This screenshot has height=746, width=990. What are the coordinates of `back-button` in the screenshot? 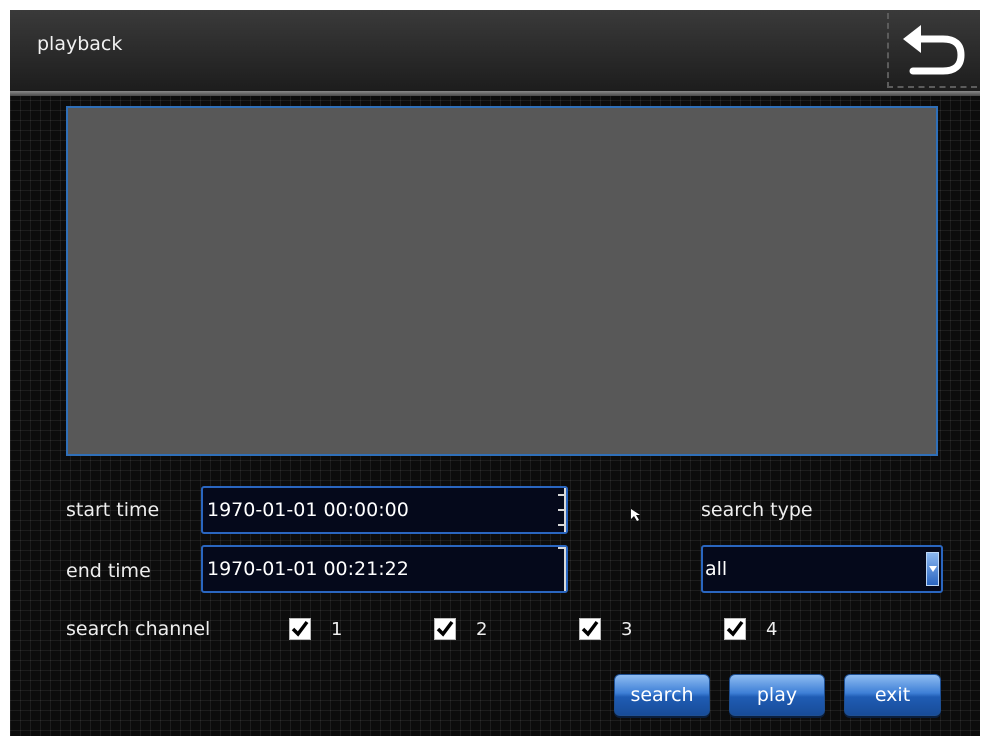 It's located at (932, 50).